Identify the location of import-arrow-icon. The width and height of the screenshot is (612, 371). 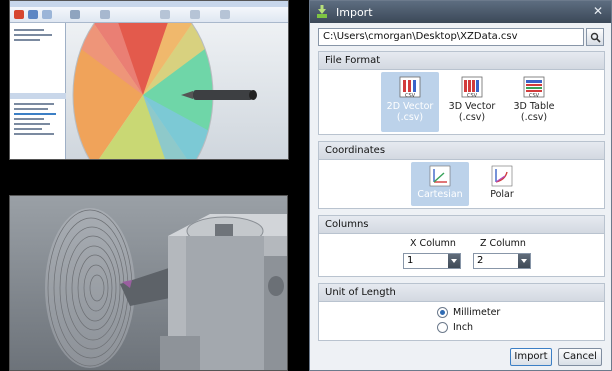
(322, 11).